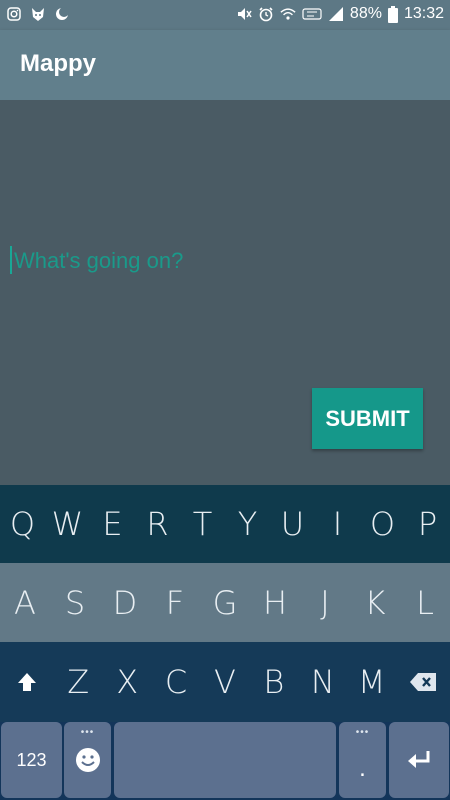 The image size is (450, 800). Describe the element at coordinates (371, 682) in the screenshot. I see `key-m: M` at that location.